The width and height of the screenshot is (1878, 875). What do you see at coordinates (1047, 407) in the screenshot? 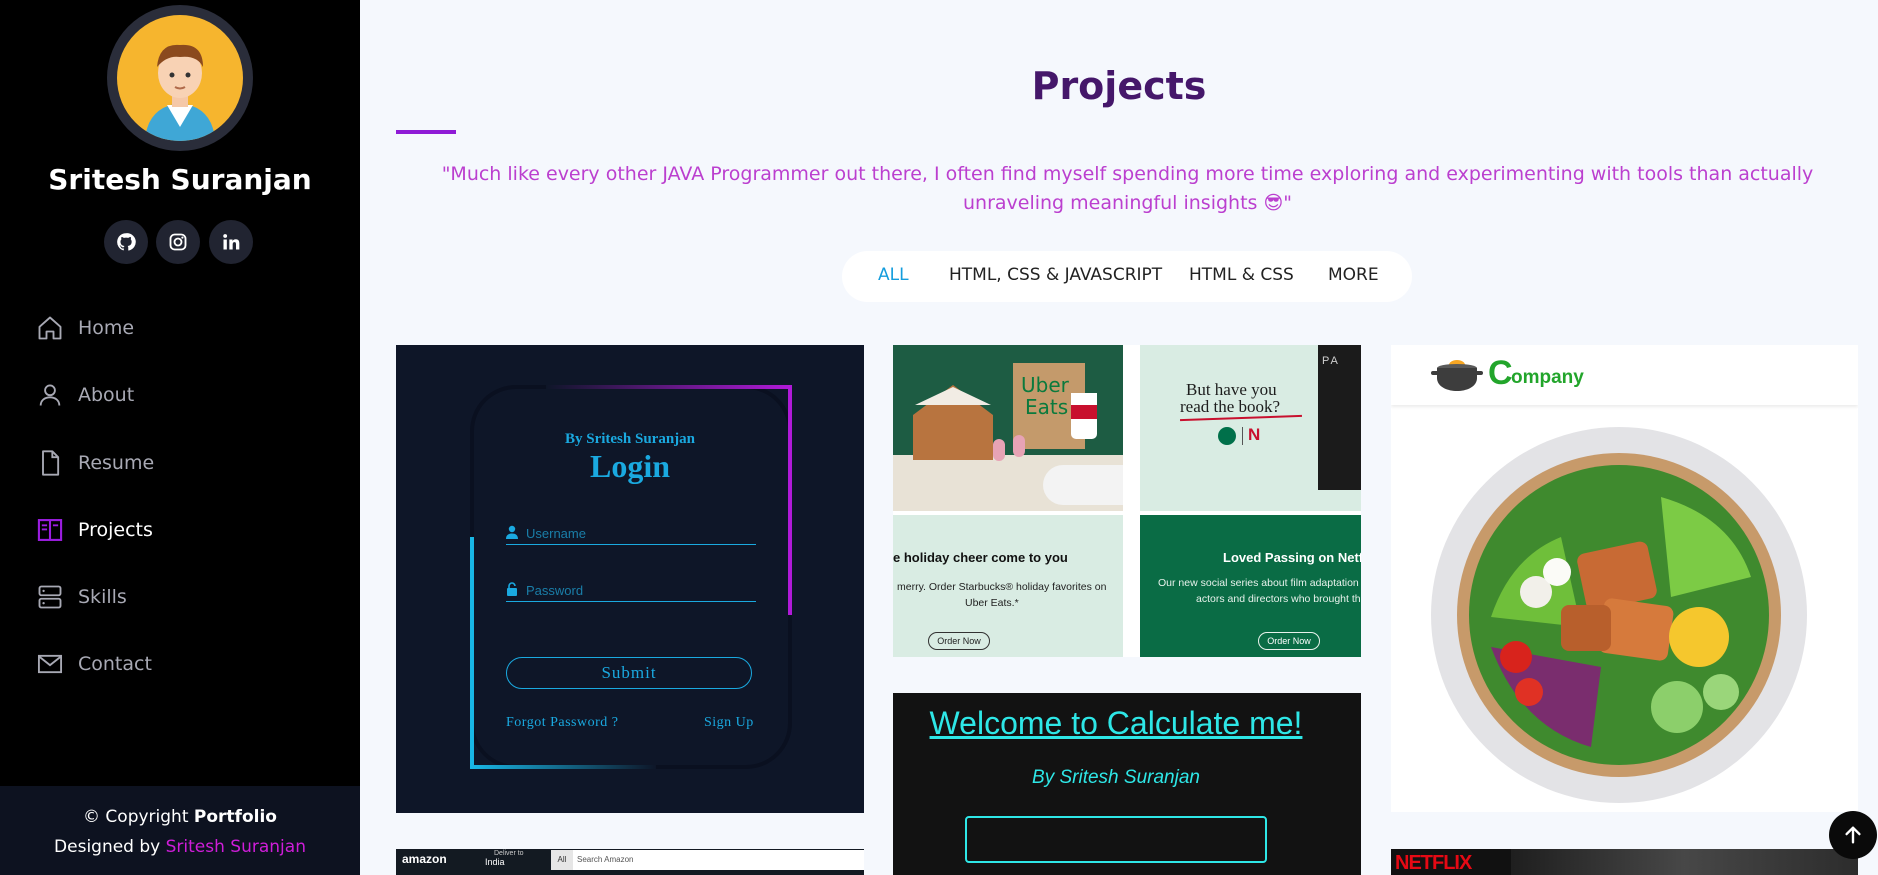
I see `eats-logo: Eats` at bounding box center [1047, 407].